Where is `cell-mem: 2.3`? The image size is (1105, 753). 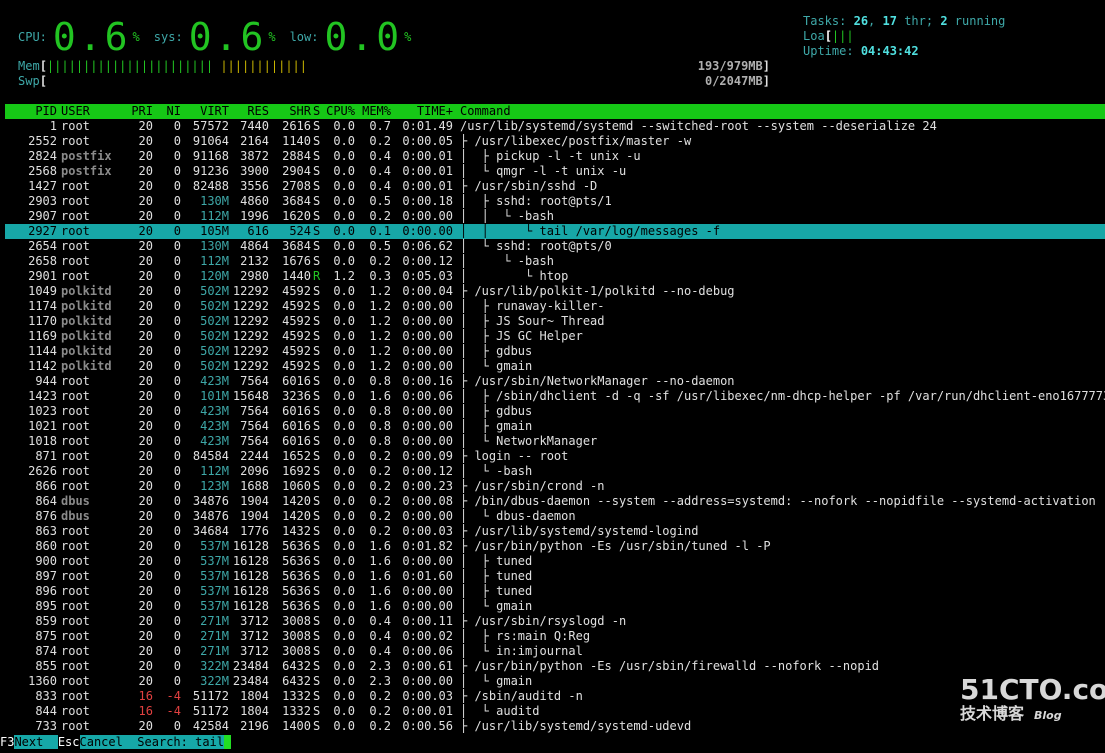 cell-mem: 2.3 is located at coordinates (380, 681).